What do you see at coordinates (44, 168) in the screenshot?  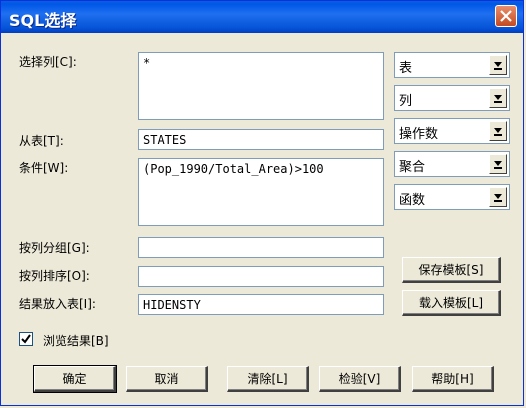 I see `condition-label: 条件[W]:` at bounding box center [44, 168].